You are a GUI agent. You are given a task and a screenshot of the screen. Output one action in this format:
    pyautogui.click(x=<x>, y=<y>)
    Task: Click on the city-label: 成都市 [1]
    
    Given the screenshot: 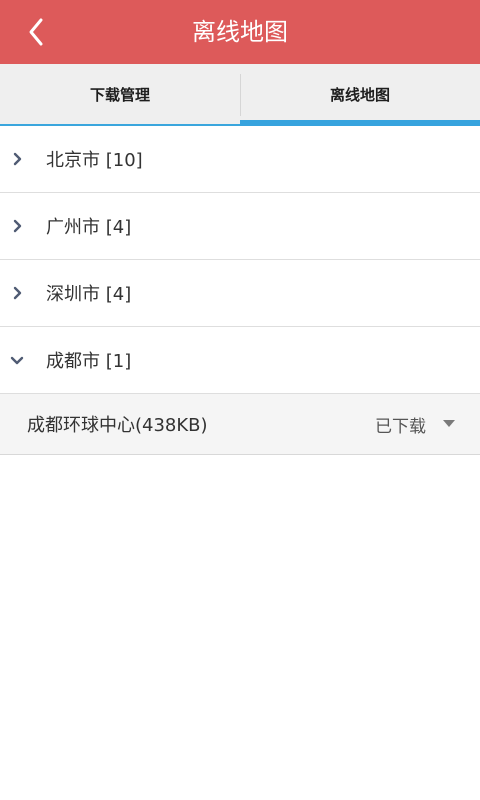 What is the action you would take?
    pyautogui.click(x=89, y=361)
    